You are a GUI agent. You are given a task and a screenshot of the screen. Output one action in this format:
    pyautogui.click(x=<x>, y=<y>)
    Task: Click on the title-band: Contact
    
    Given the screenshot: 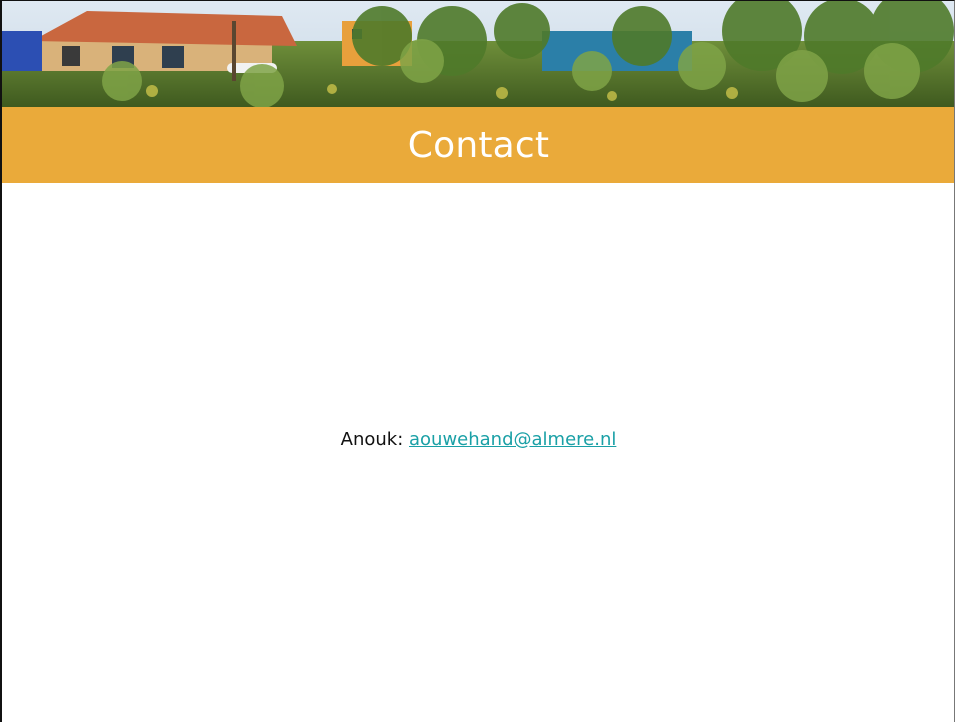 What is the action you would take?
    pyautogui.click(x=478, y=145)
    